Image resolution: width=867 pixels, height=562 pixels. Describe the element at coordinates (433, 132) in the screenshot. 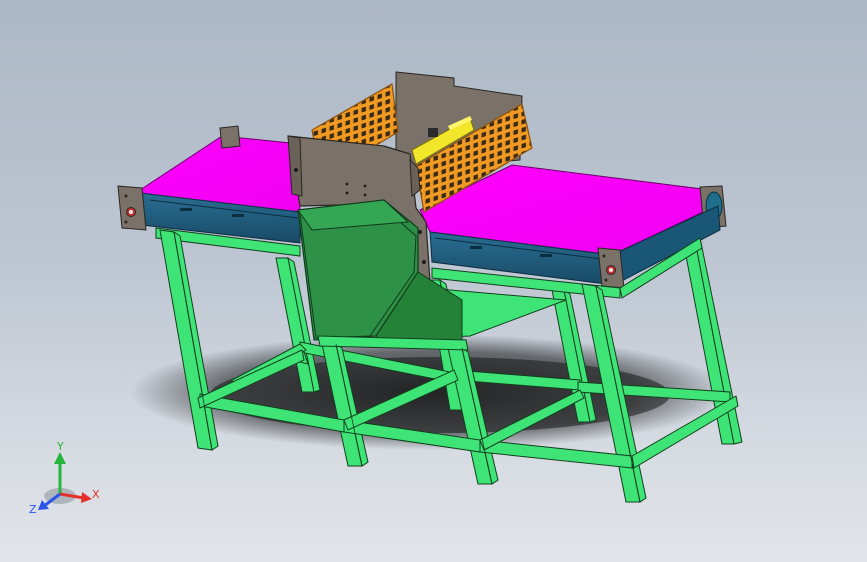

I see `sensor-fitting` at that location.